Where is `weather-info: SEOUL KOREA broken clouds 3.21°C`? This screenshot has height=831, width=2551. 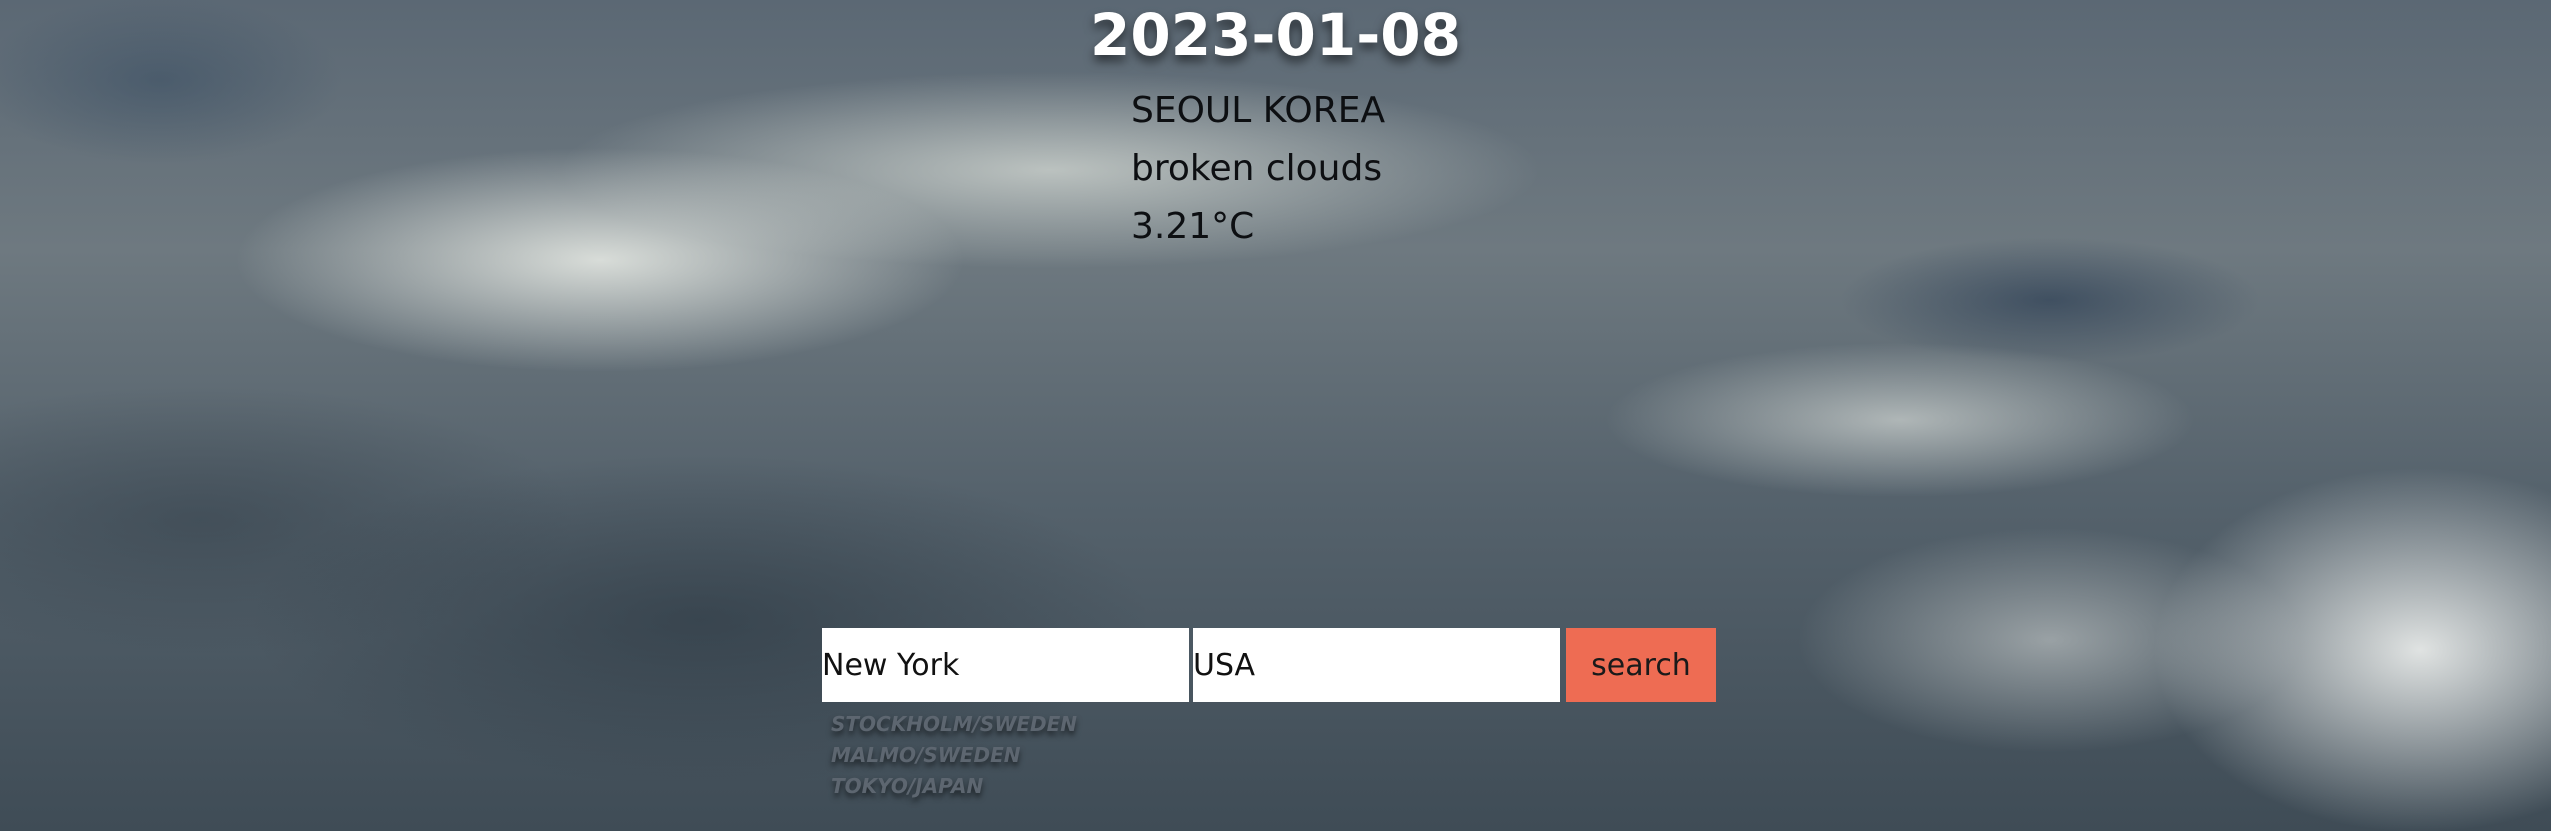 weather-info: SEOUL KOREA broken clouds 3.21°C is located at coordinates (1258, 169).